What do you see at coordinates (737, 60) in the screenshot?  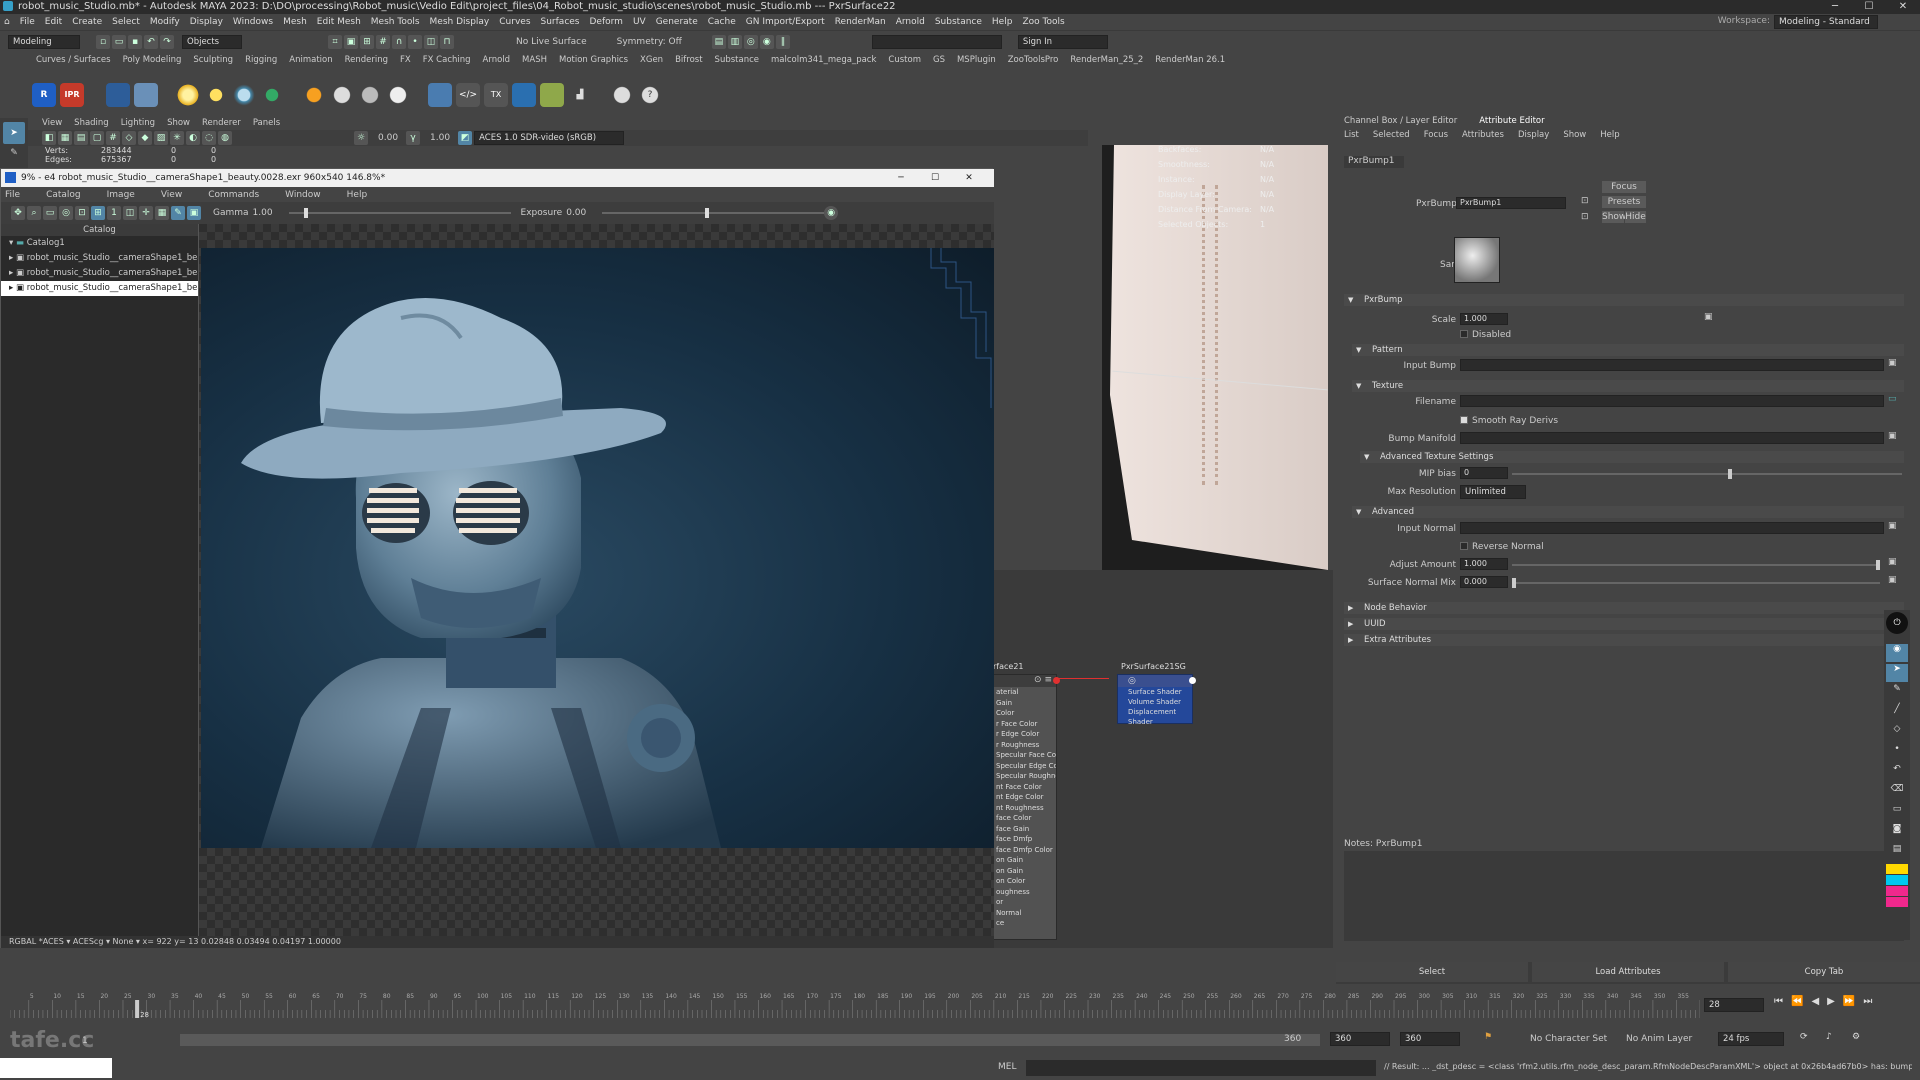 I see `shelf-tab-substance: Substance` at bounding box center [737, 60].